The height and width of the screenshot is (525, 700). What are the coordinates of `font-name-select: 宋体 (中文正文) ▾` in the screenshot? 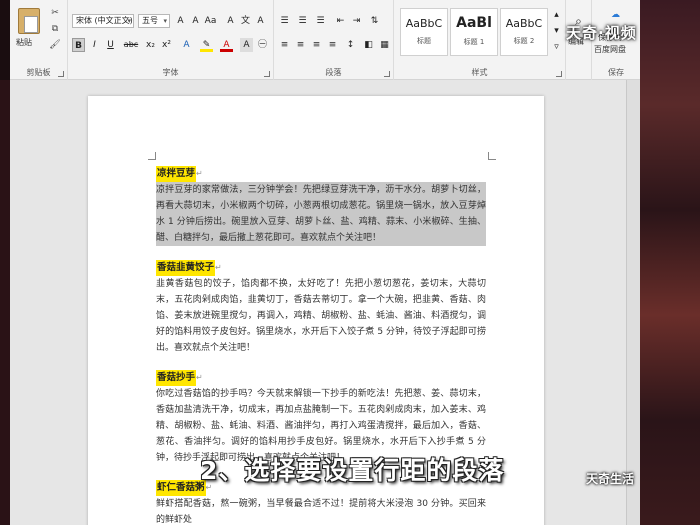 It's located at (103, 21).